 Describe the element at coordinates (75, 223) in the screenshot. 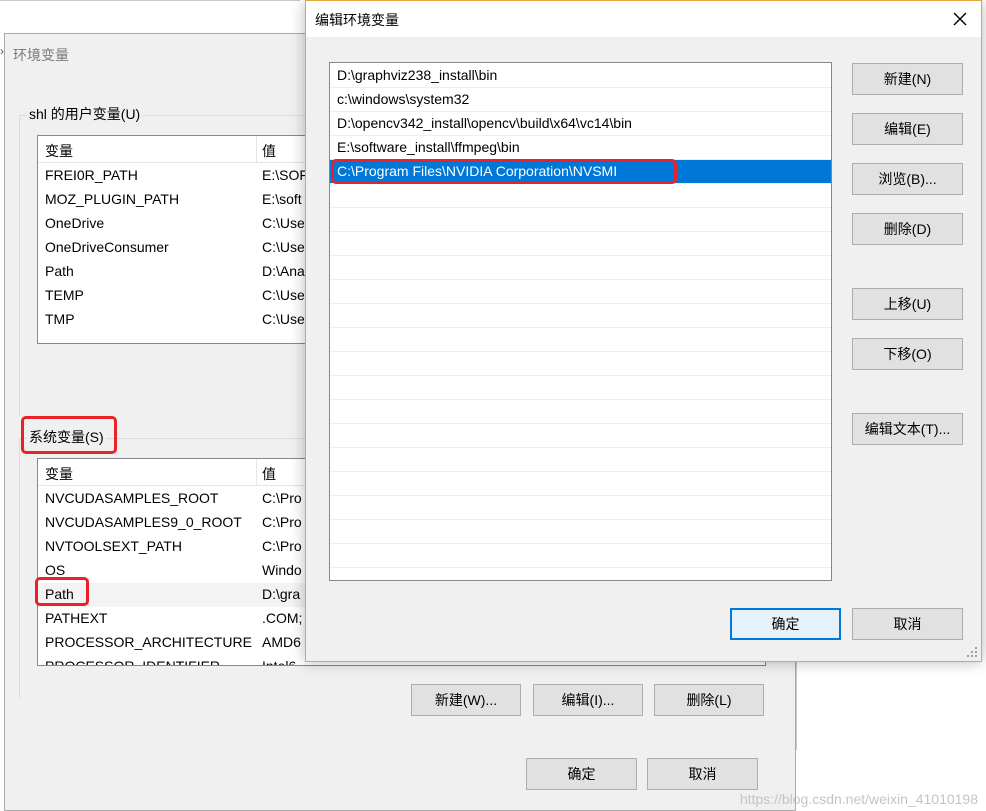

I see `variable-name: OneDrive` at that location.